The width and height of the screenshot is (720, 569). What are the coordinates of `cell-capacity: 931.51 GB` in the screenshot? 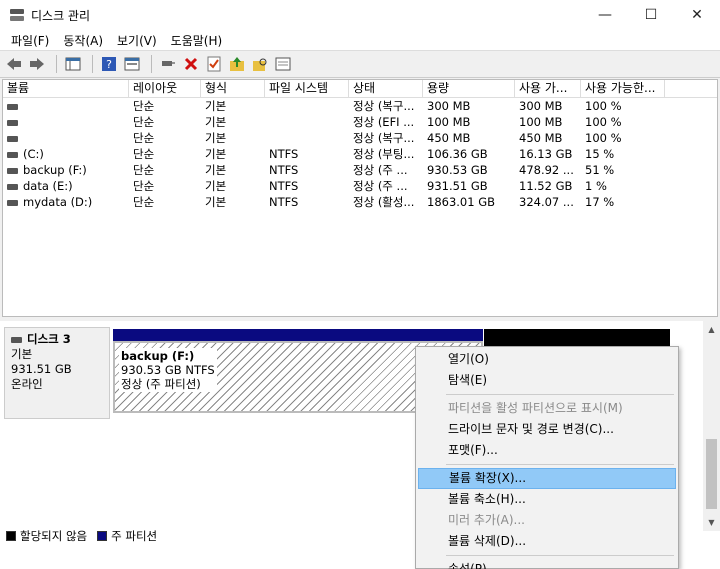 It's located at (457, 186).